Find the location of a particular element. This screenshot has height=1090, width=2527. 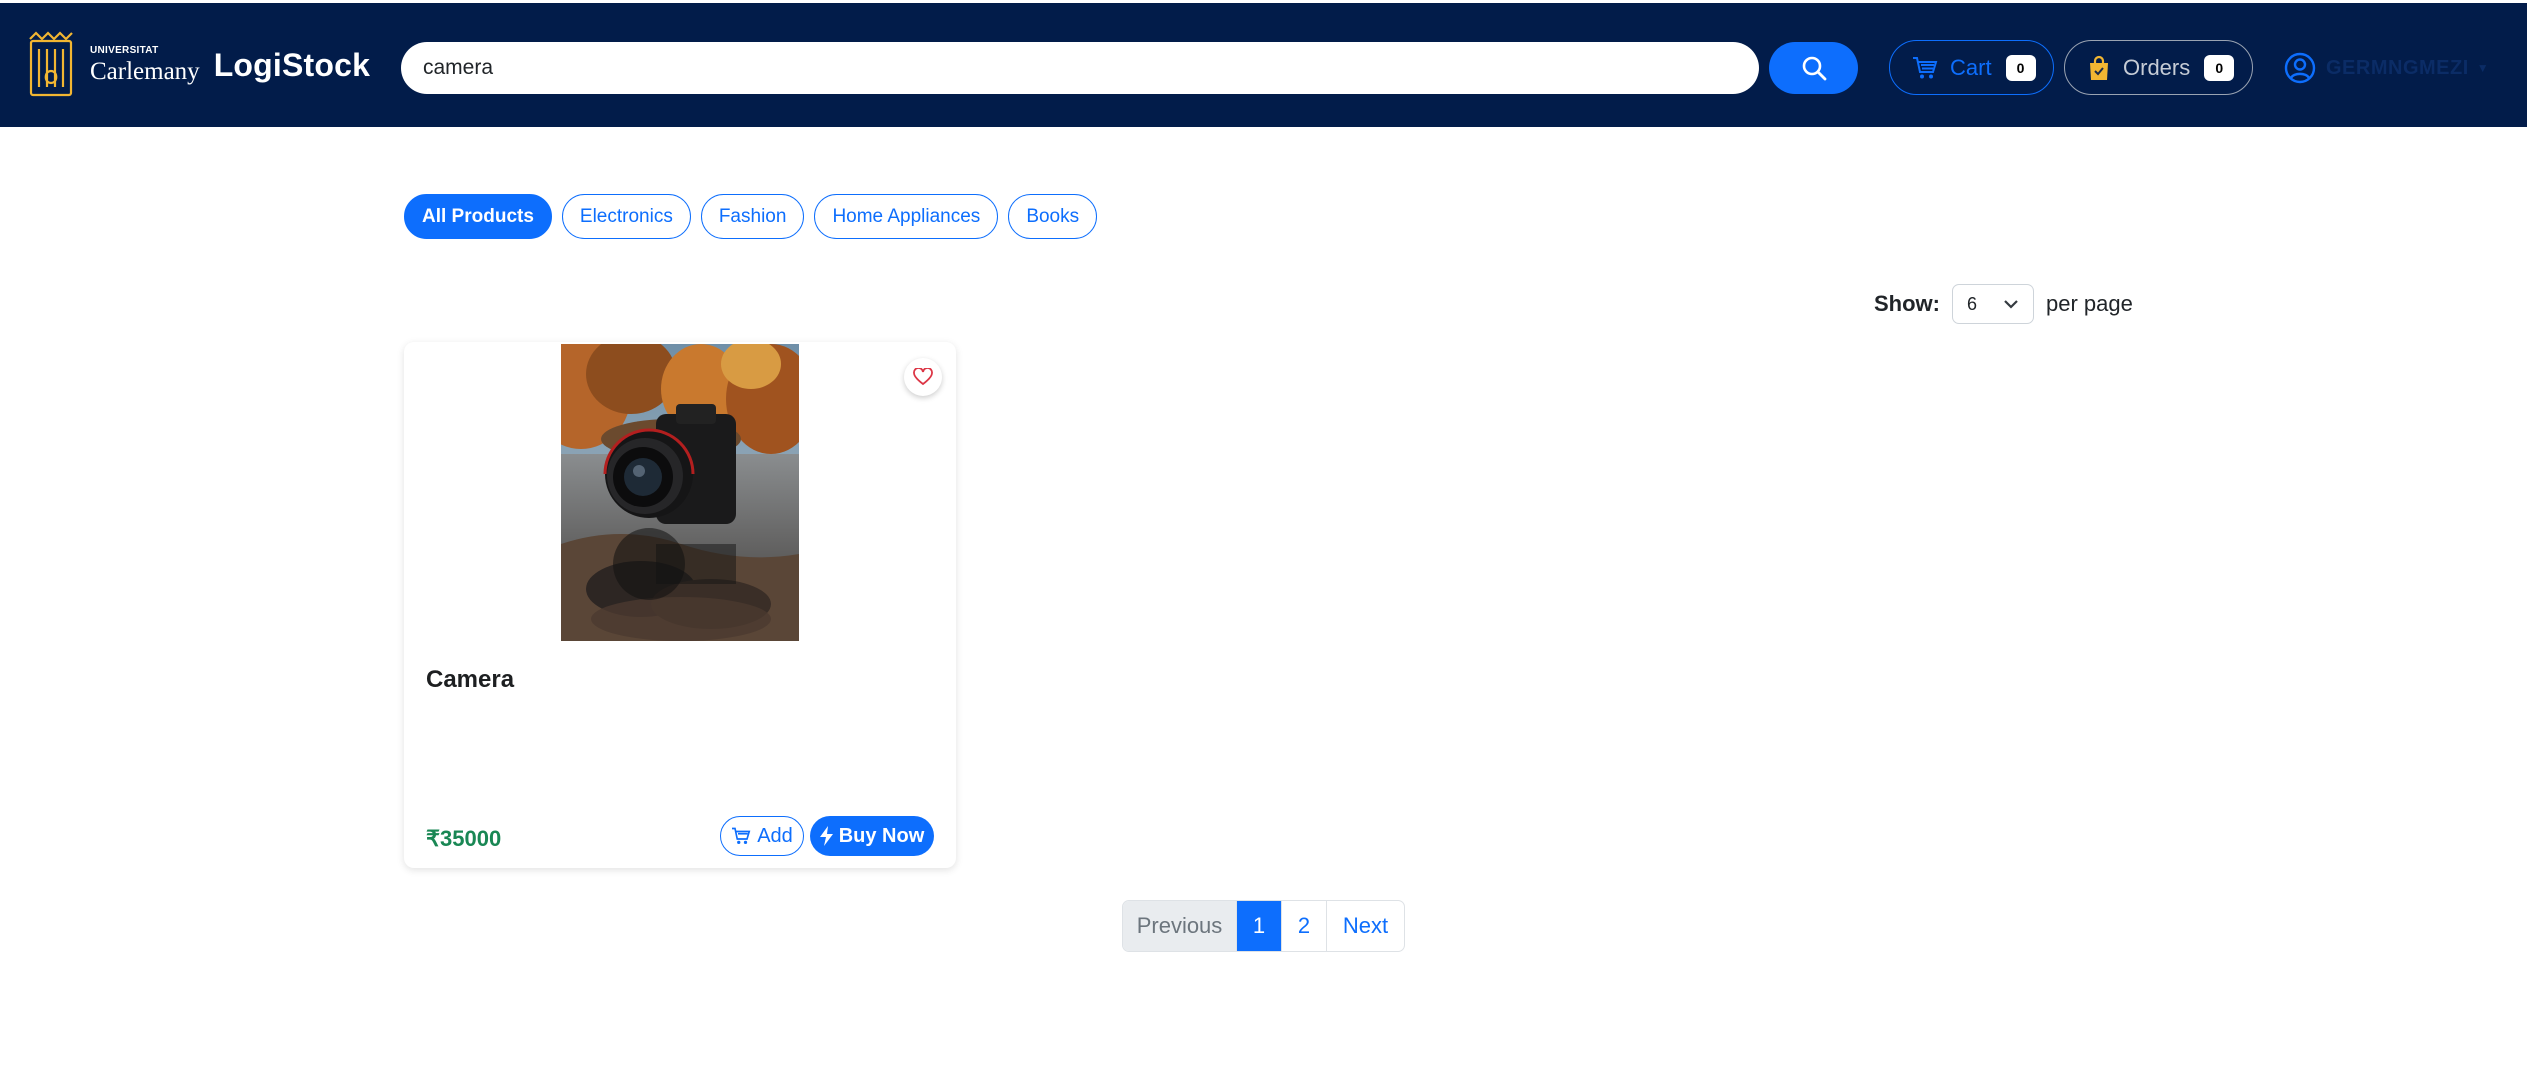

brand-logo: UNIVERSITAT Carlemany LogiStock is located at coordinates (198, 65).